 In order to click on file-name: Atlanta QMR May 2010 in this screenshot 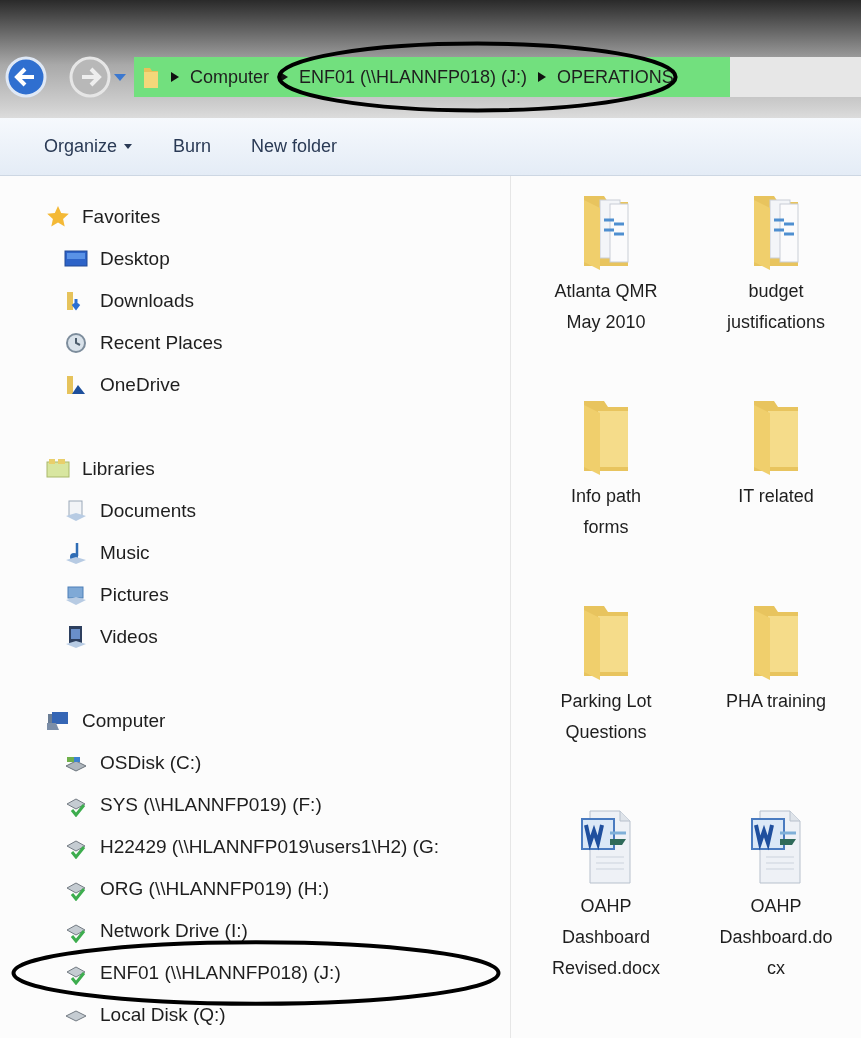, I will do `click(606, 307)`.